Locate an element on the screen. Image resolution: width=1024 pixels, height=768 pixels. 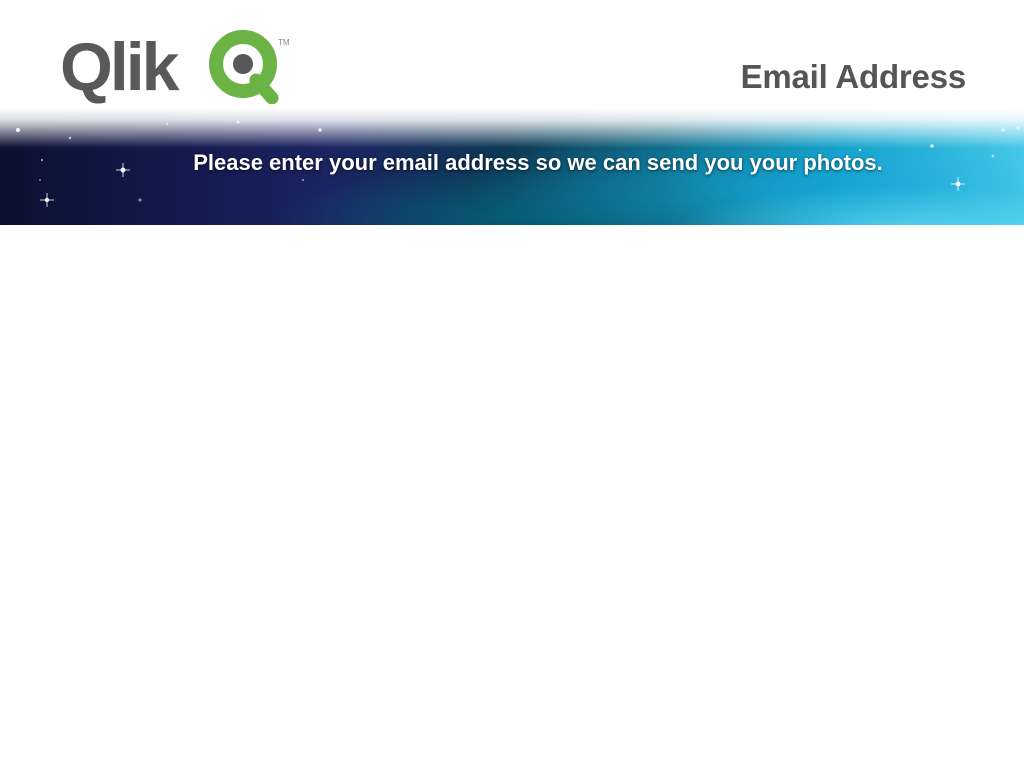
logo-brand-text: Qlik is located at coordinates (120, 67).